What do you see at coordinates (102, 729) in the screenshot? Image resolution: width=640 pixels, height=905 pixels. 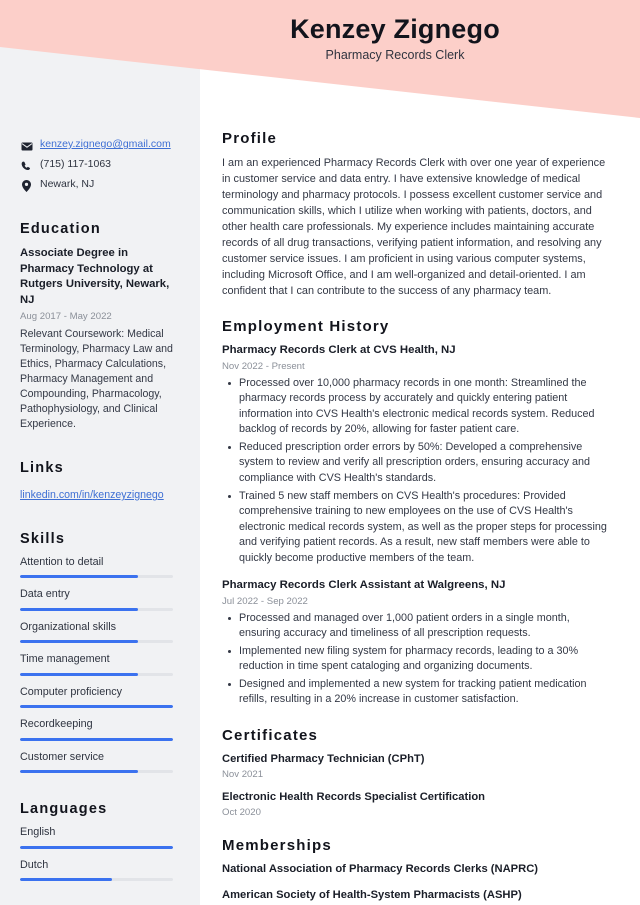 I see `skill-item: Recordkeeping` at bounding box center [102, 729].